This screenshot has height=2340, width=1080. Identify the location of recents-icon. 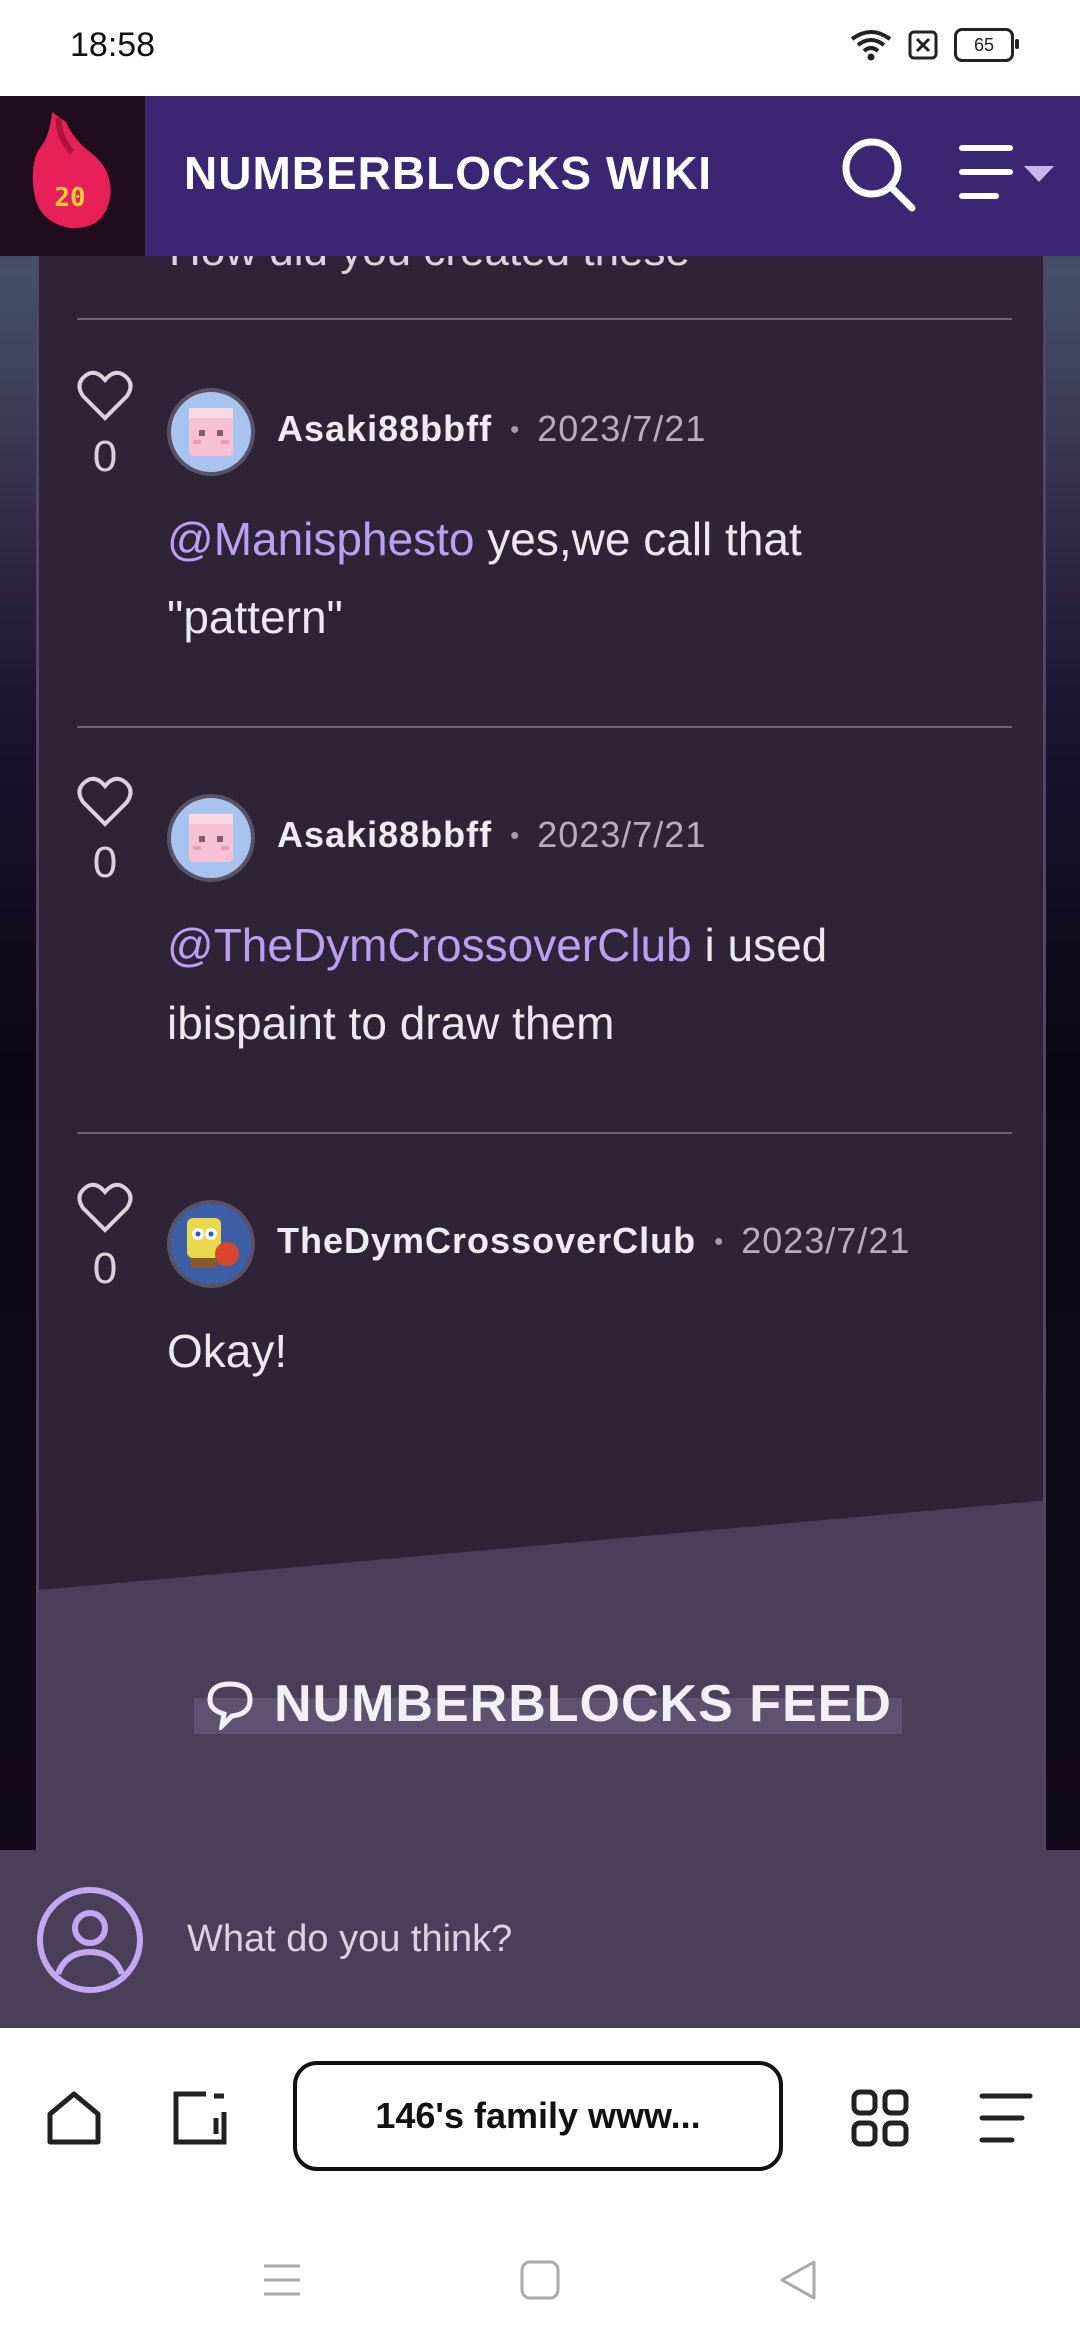
(282, 2280).